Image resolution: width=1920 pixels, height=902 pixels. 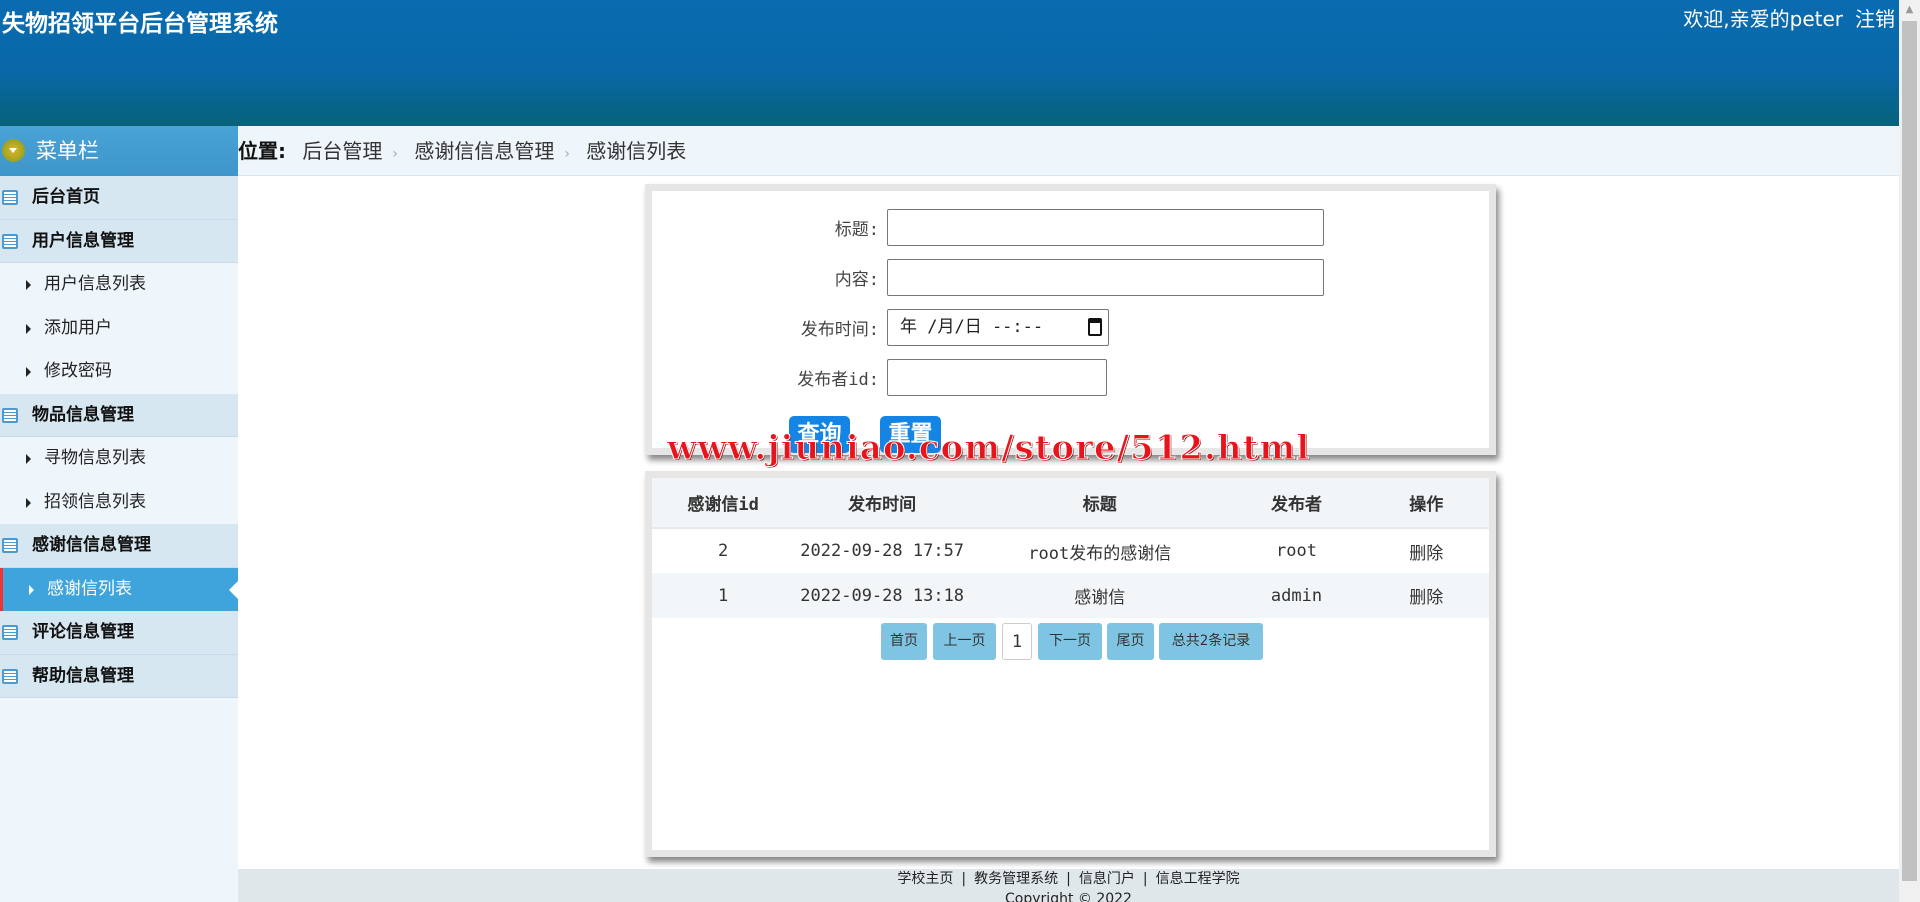 I want to click on menu-header: 菜单栏, so click(x=119, y=151).